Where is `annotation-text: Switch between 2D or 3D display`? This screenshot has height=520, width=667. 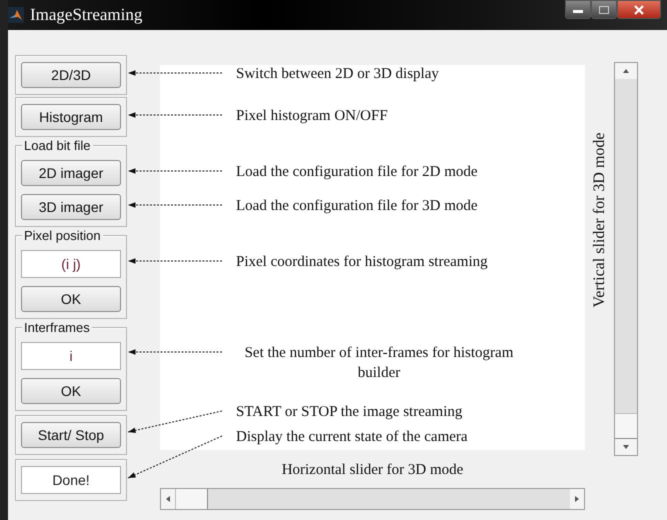 annotation-text: Switch between 2D or 3D display is located at coordinates (338, 74).